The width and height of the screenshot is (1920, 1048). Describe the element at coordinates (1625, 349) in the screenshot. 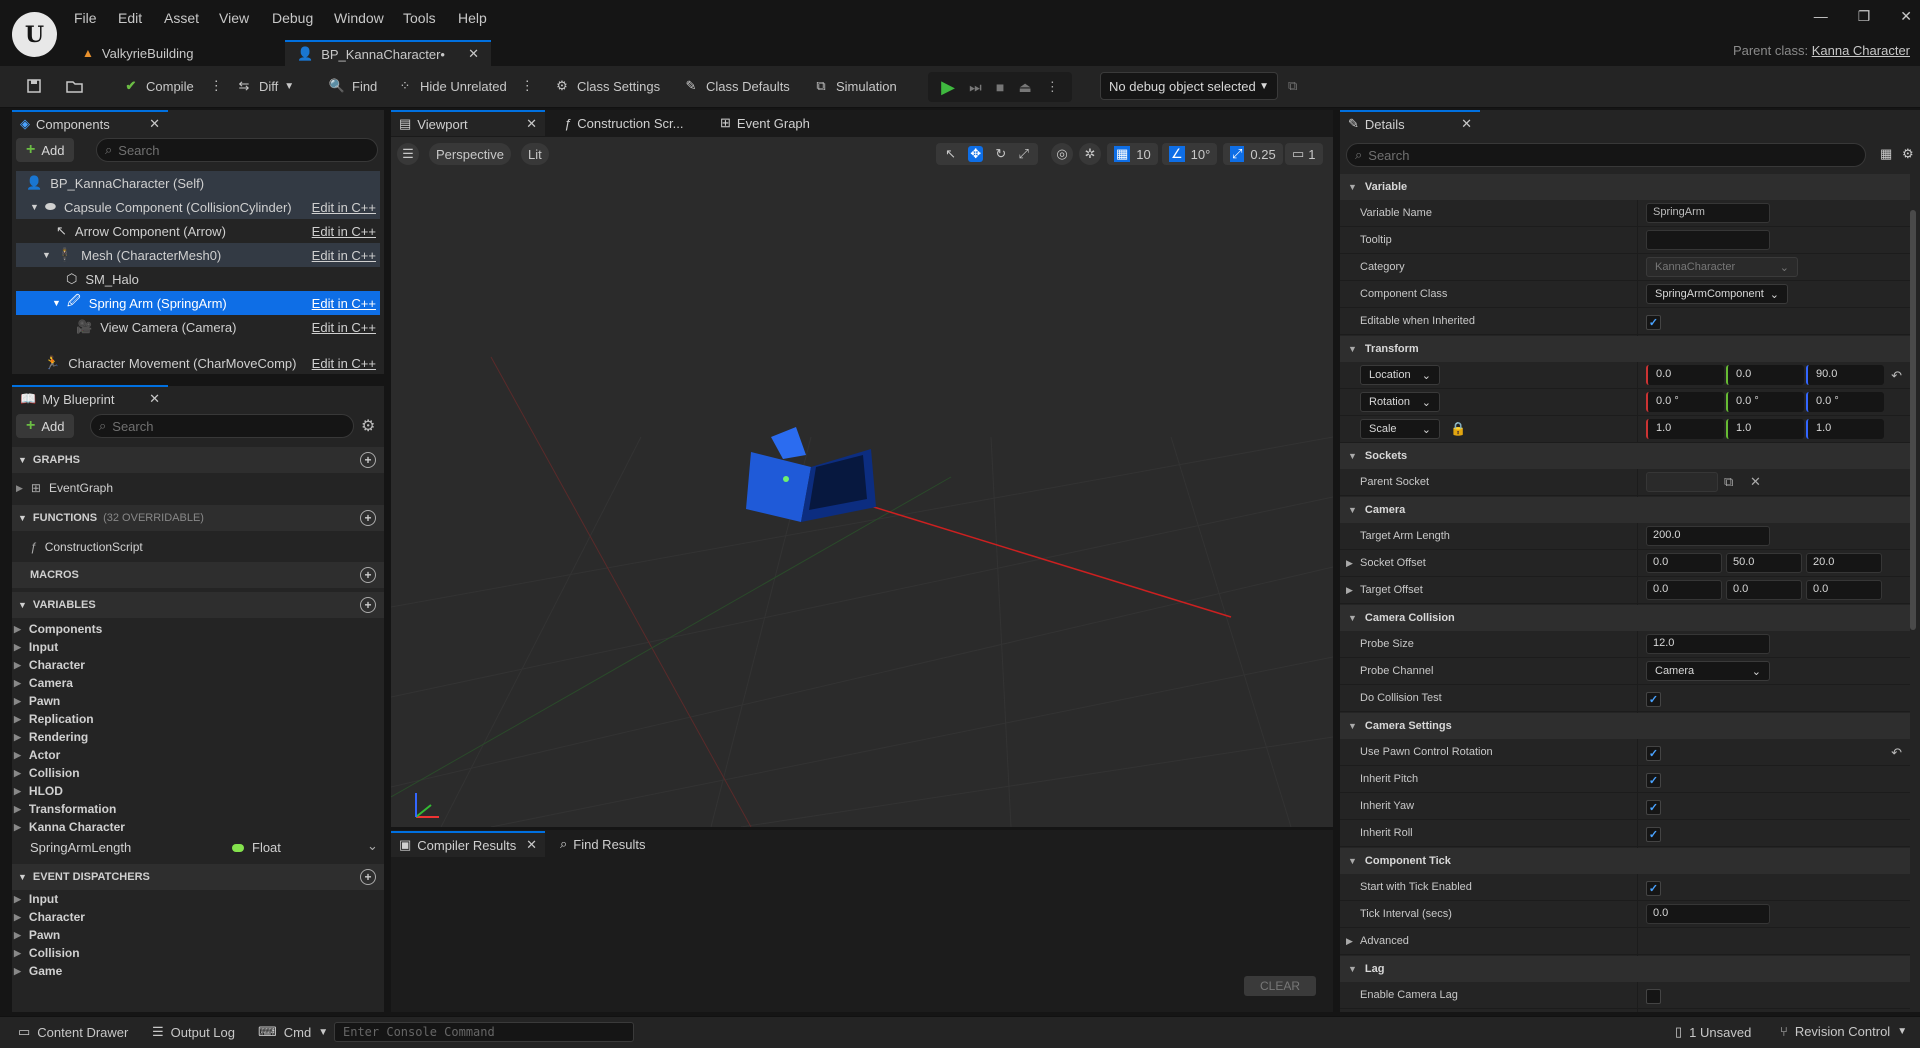

I see `section-transform: ▼ Transform` at that location.